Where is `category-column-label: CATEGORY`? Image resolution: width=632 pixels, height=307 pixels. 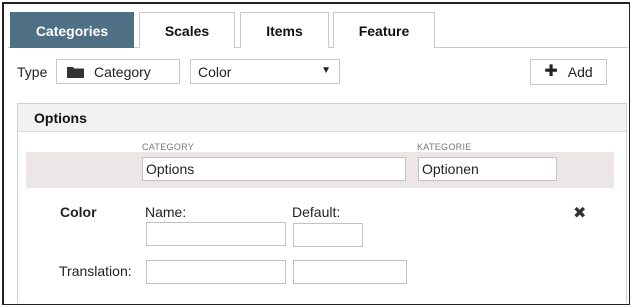 category-column-label: CATEGORY is located at coordinates (168, 147).